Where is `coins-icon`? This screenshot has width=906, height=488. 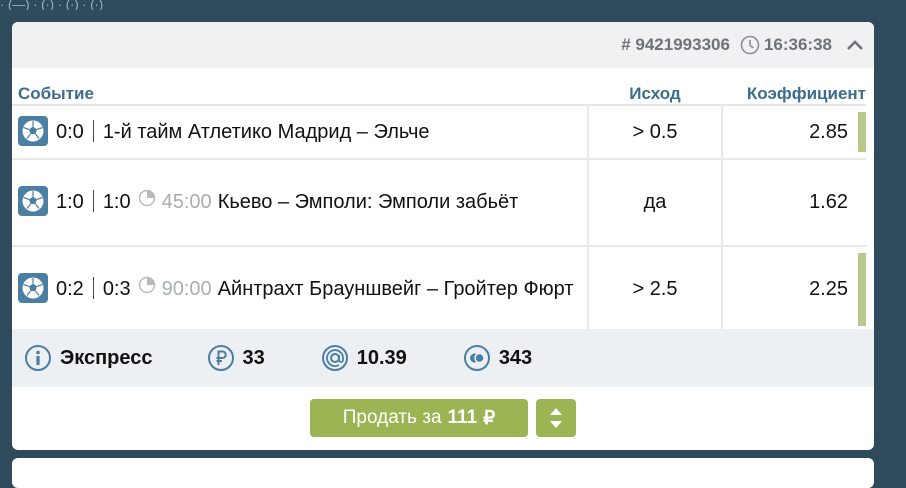
coins-icon is located at coordinates (477, 358).